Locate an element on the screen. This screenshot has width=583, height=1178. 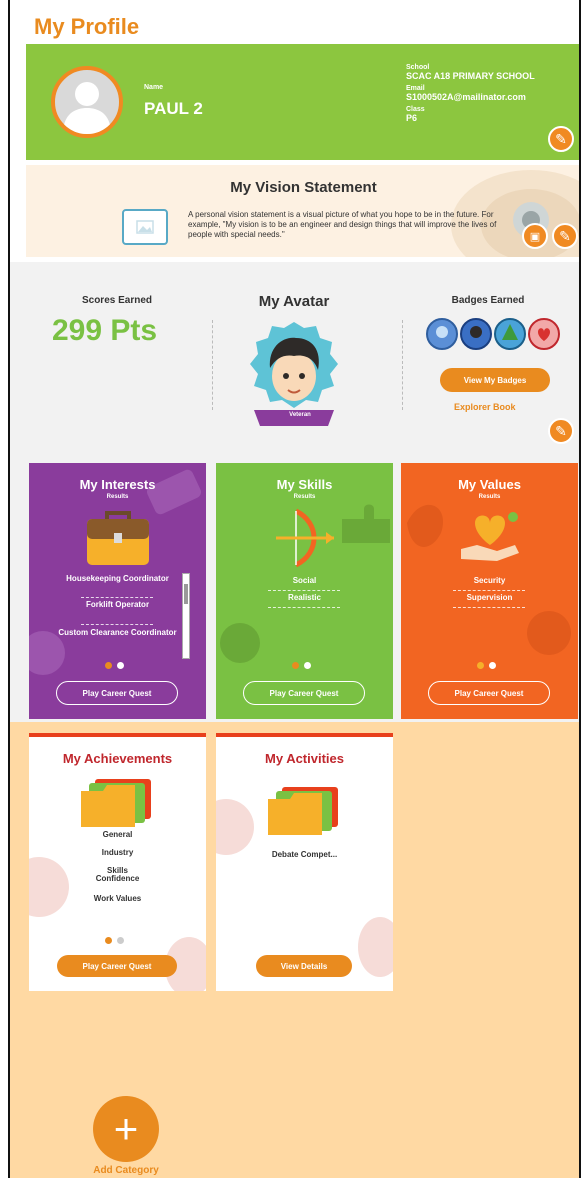
badges-label: Badges Earned is located at coordinates (488, 300).